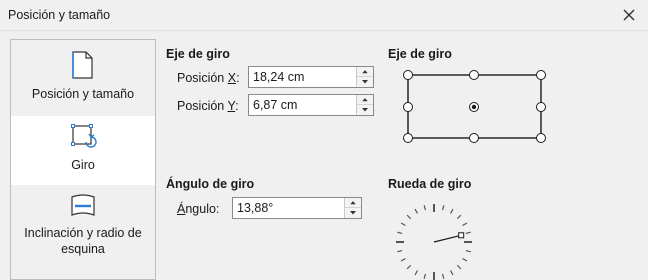  What do you see at coordinates (297, 208) in the screenshot?
I see `angle-field: 13,88°` at bounding box center [297, 208].